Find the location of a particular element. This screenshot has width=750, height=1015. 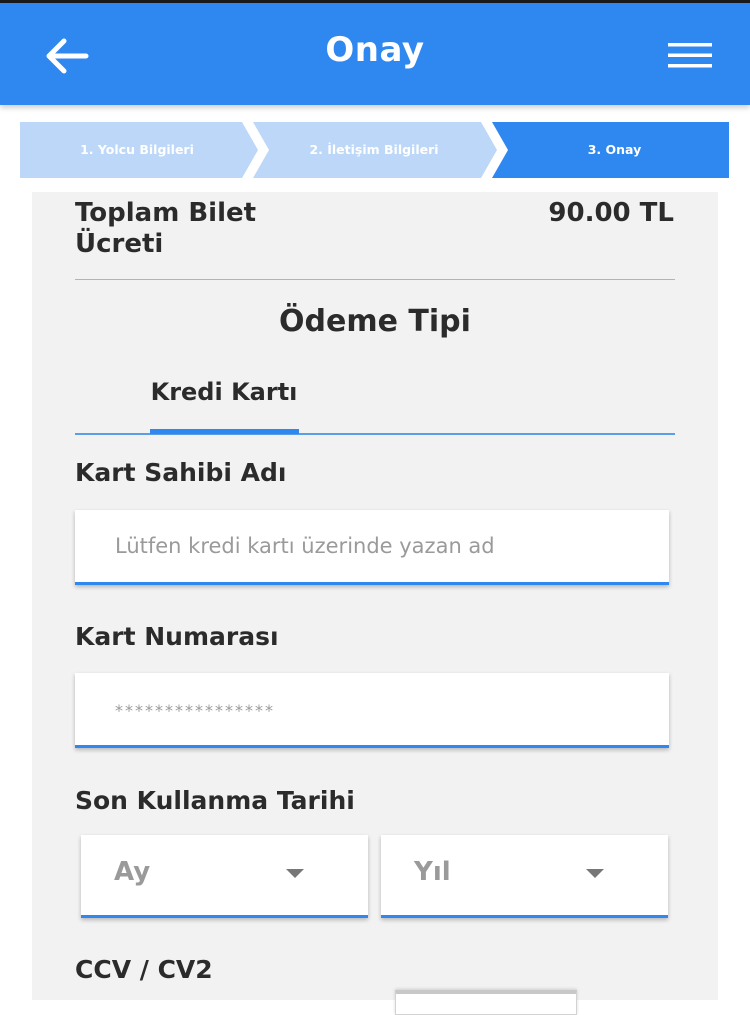

cvv-label: CCV / CV2 is located at coordinates (144, 969).